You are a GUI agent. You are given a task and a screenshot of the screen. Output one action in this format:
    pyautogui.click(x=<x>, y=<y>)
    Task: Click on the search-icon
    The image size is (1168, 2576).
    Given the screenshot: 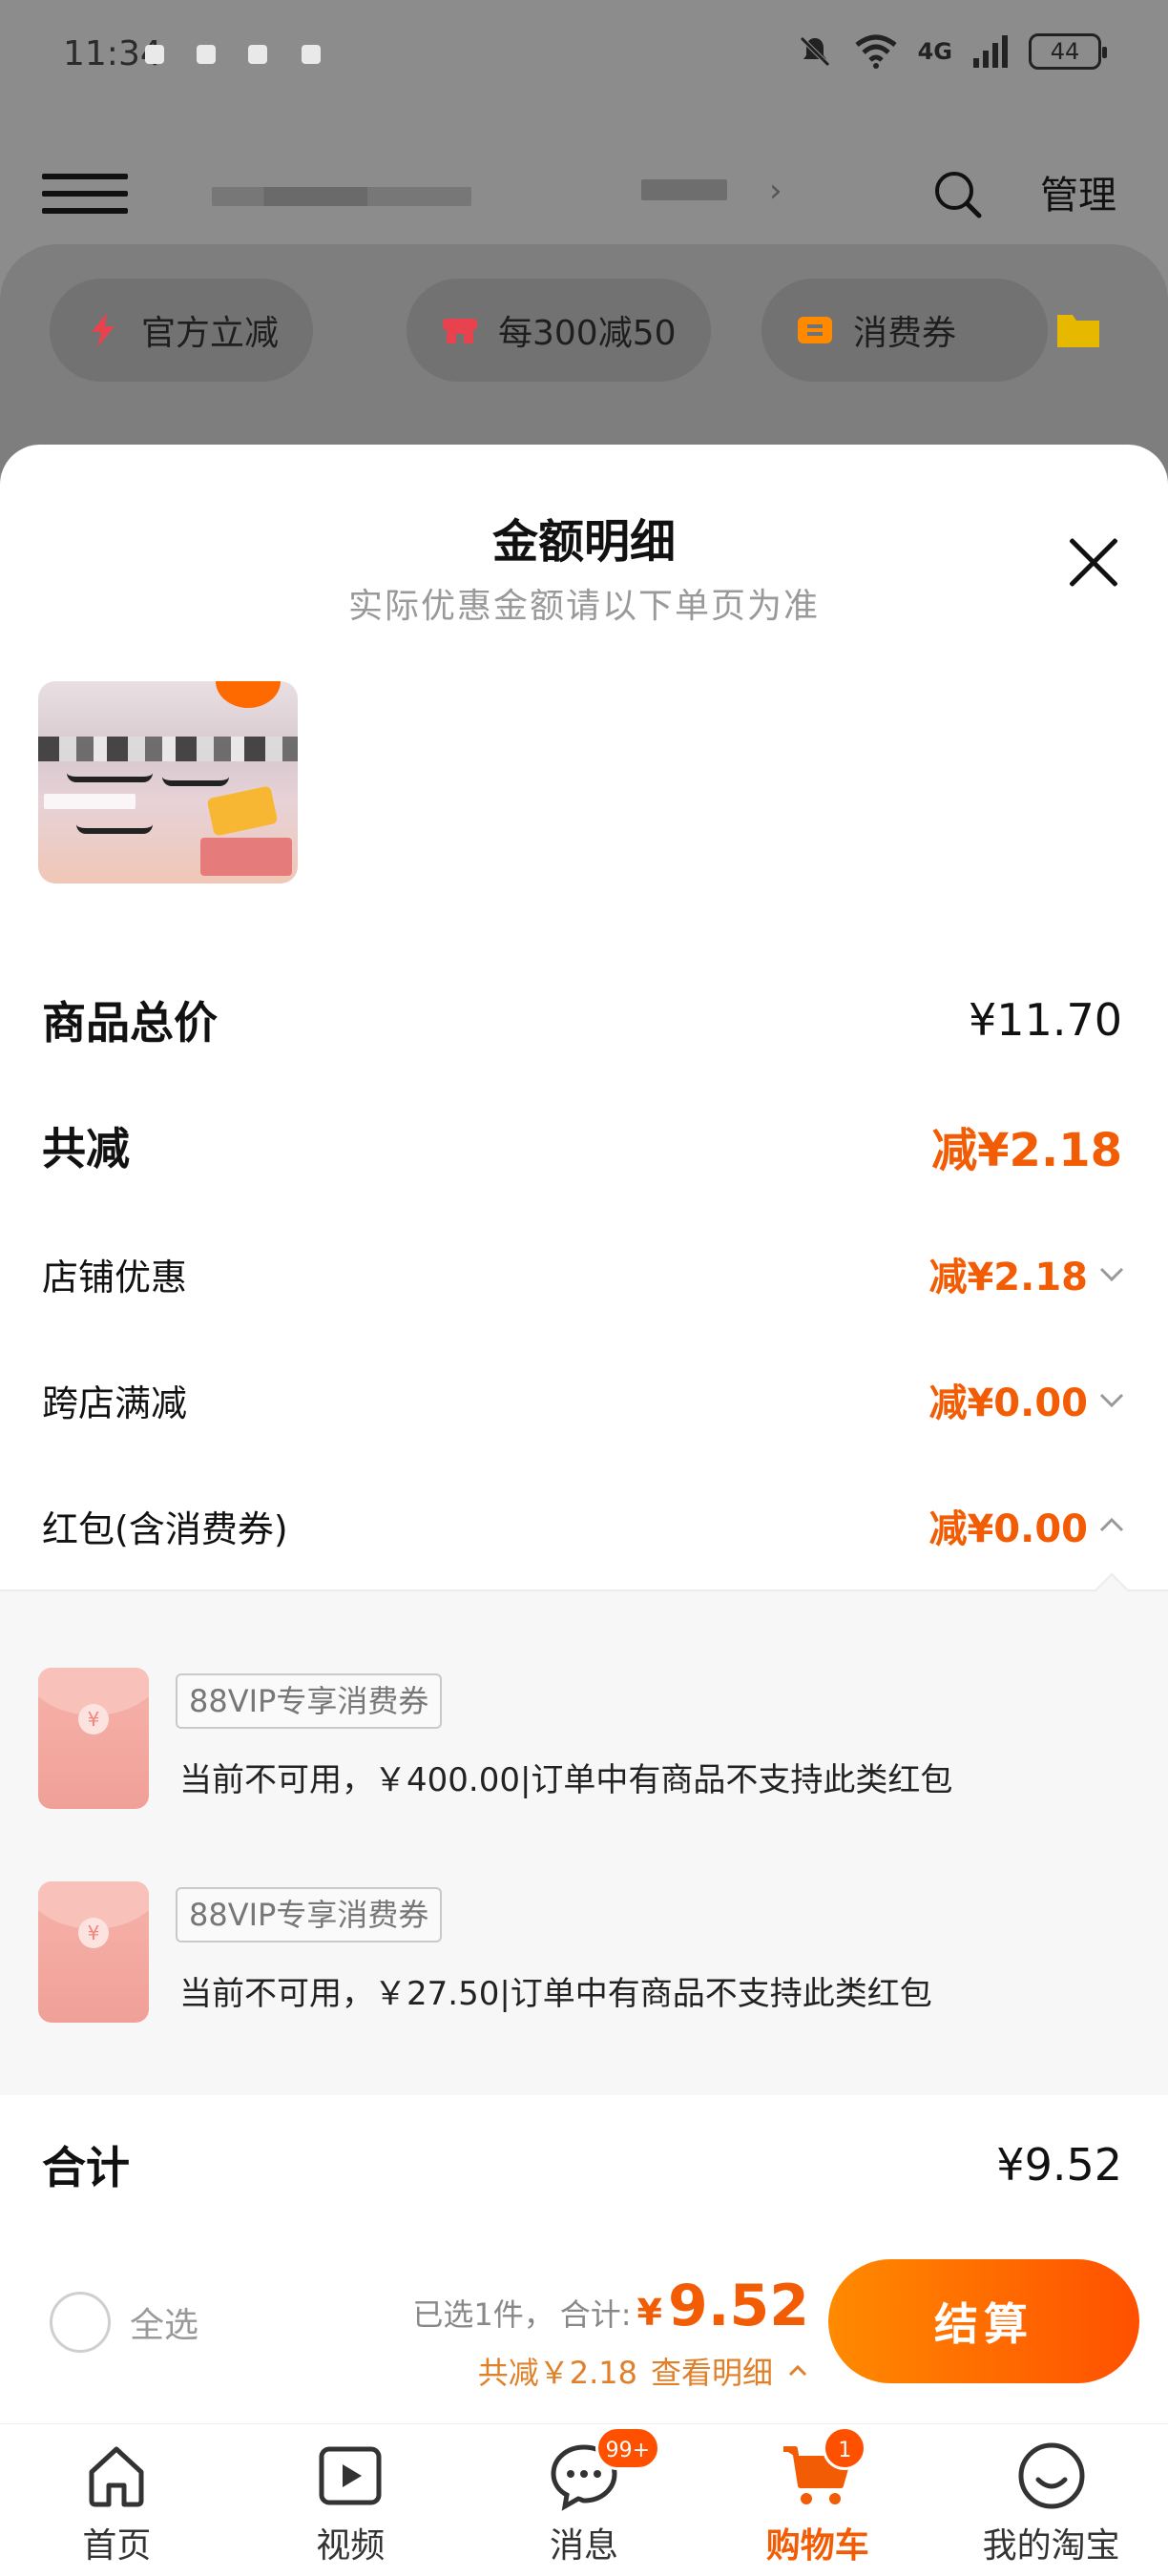 What is the action you would take?
    pyautogui.click(x=958, y=194)
    